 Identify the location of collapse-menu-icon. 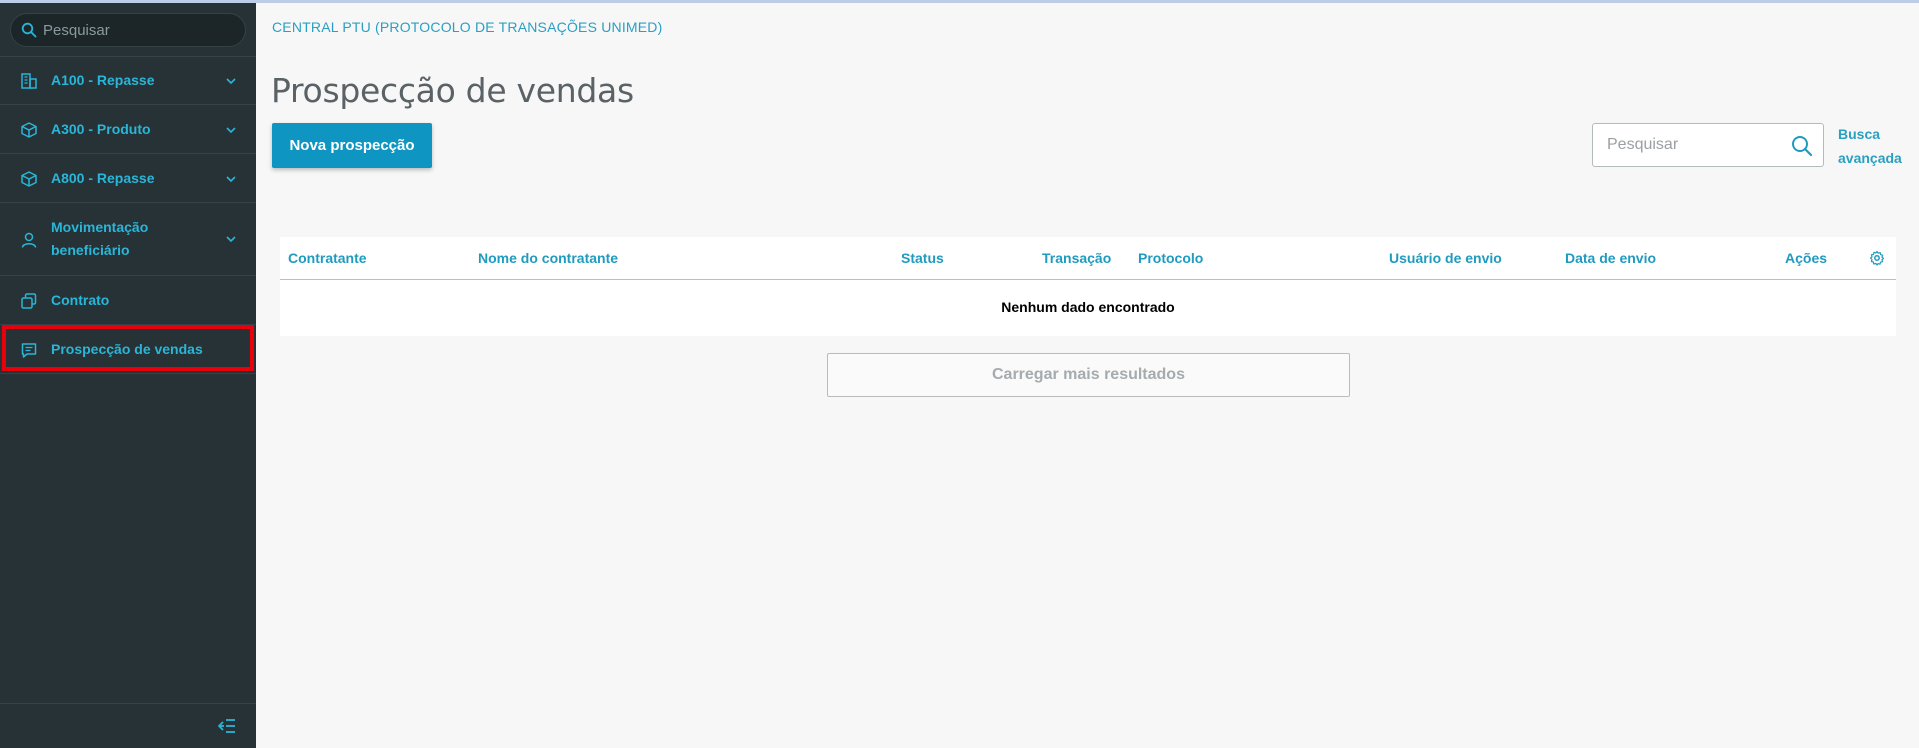
(227, 726).